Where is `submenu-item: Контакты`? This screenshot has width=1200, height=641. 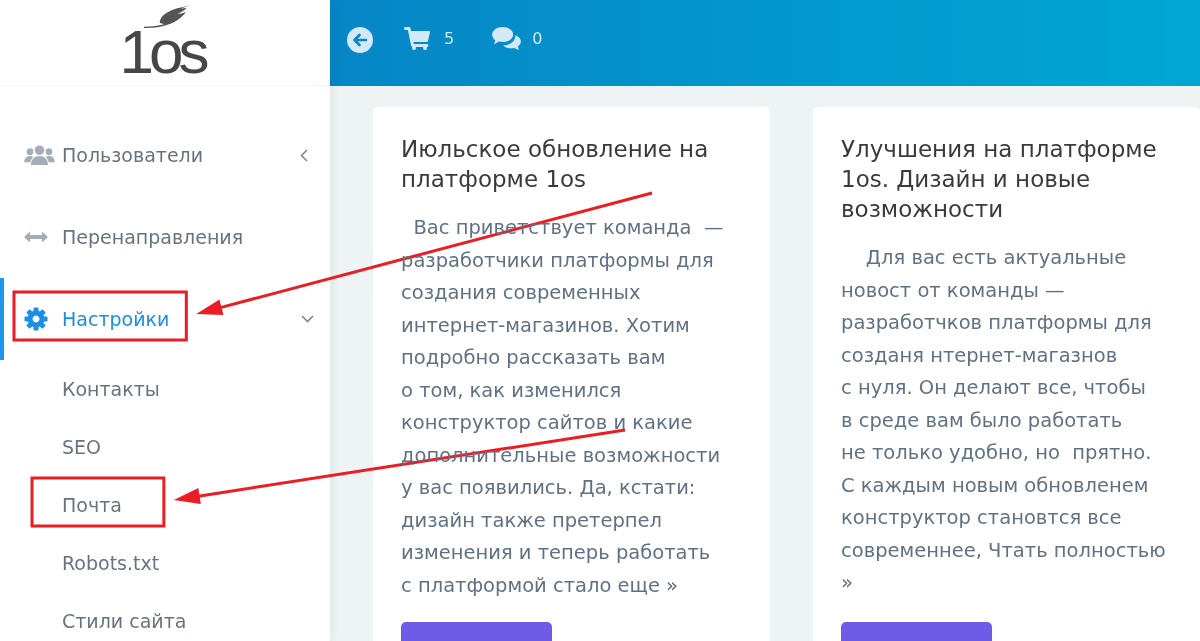 submenu-item: Контакты is located at coordinates (165, 389).